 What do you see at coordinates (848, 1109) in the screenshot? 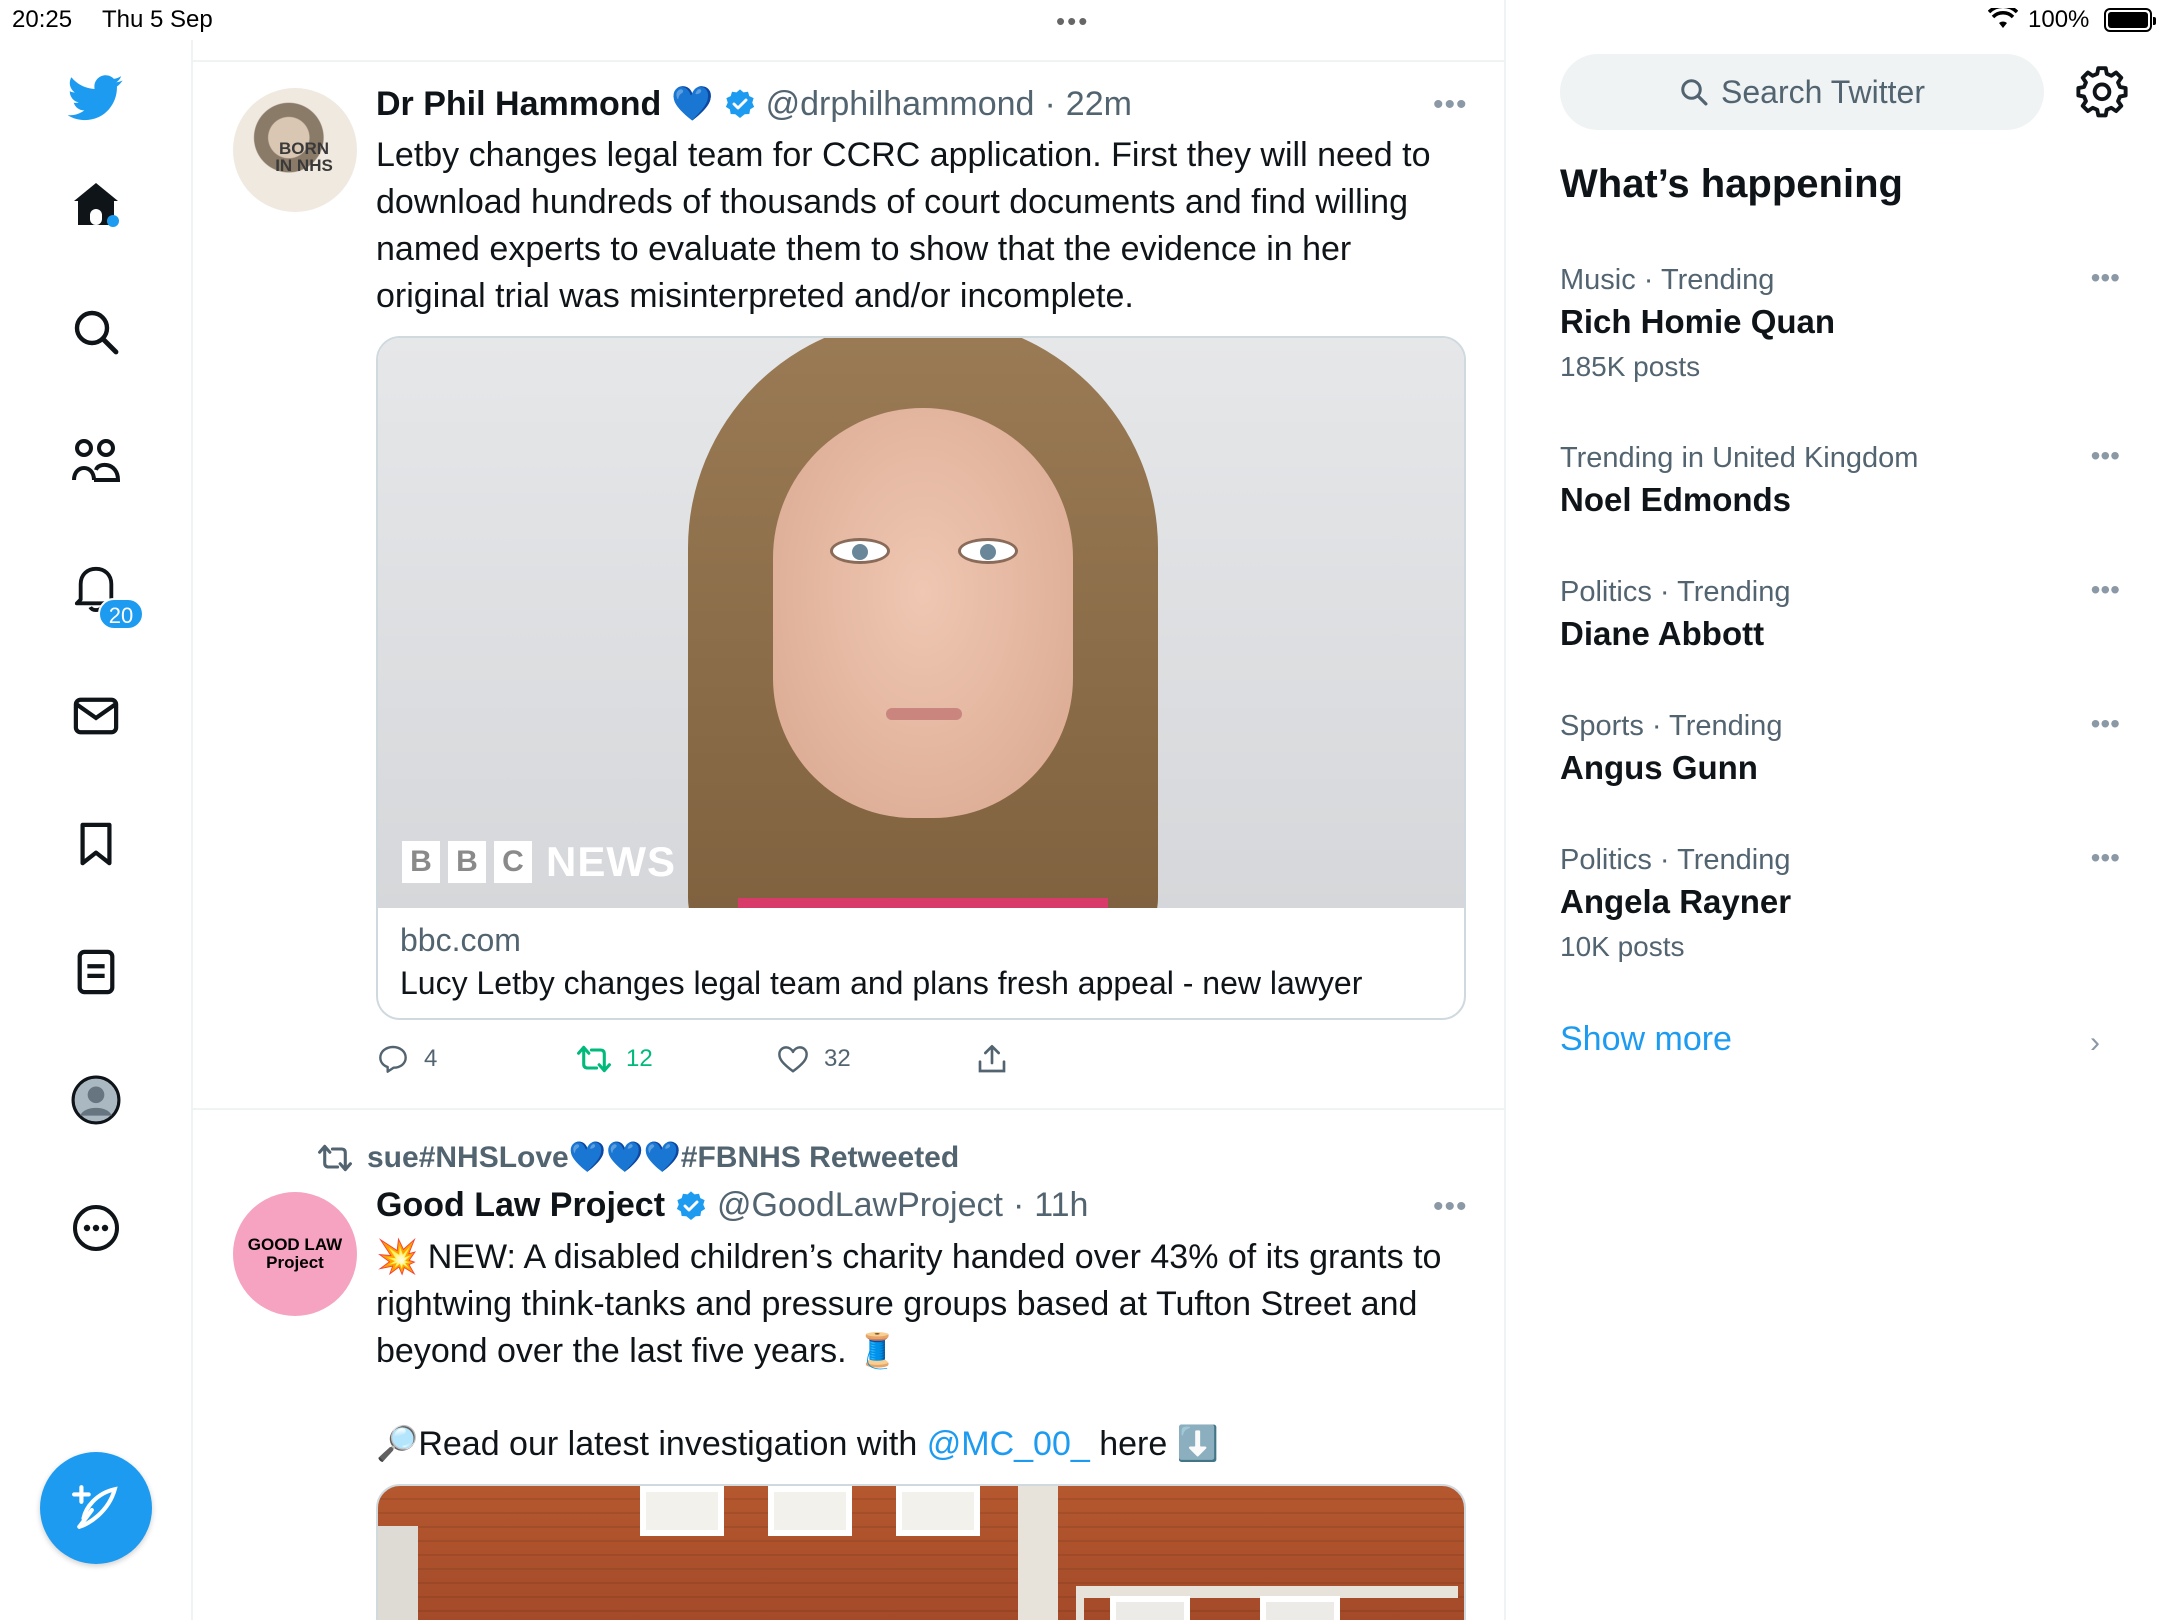
I see `tweet-separator` at bounding box center [848, 1109].